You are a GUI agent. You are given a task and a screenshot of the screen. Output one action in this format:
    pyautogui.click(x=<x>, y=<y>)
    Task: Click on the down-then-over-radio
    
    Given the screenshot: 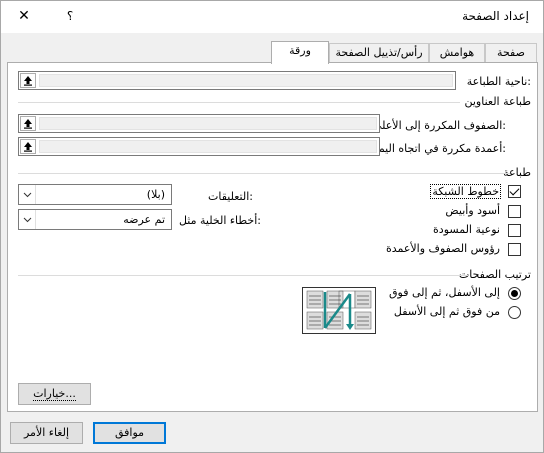 What is the action you would take?
    pyautogui.click(x=514, y=293)
    